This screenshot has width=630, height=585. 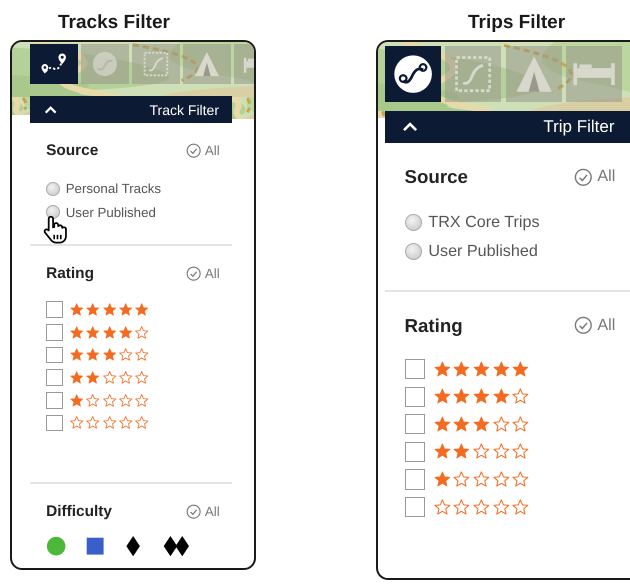 What do you see at coordinates (176, 546) in the screenshot?
I see `double-diamond-icon` at bounding box center [176, 546].